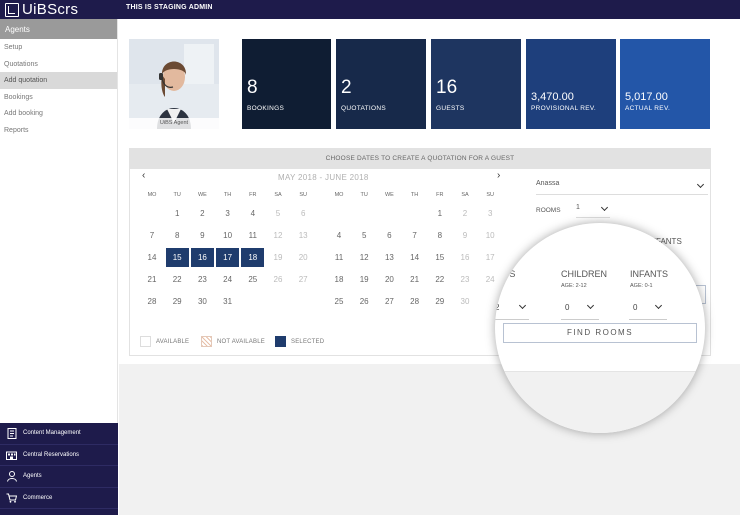  I want to click on nav-more, so click(59, 512).